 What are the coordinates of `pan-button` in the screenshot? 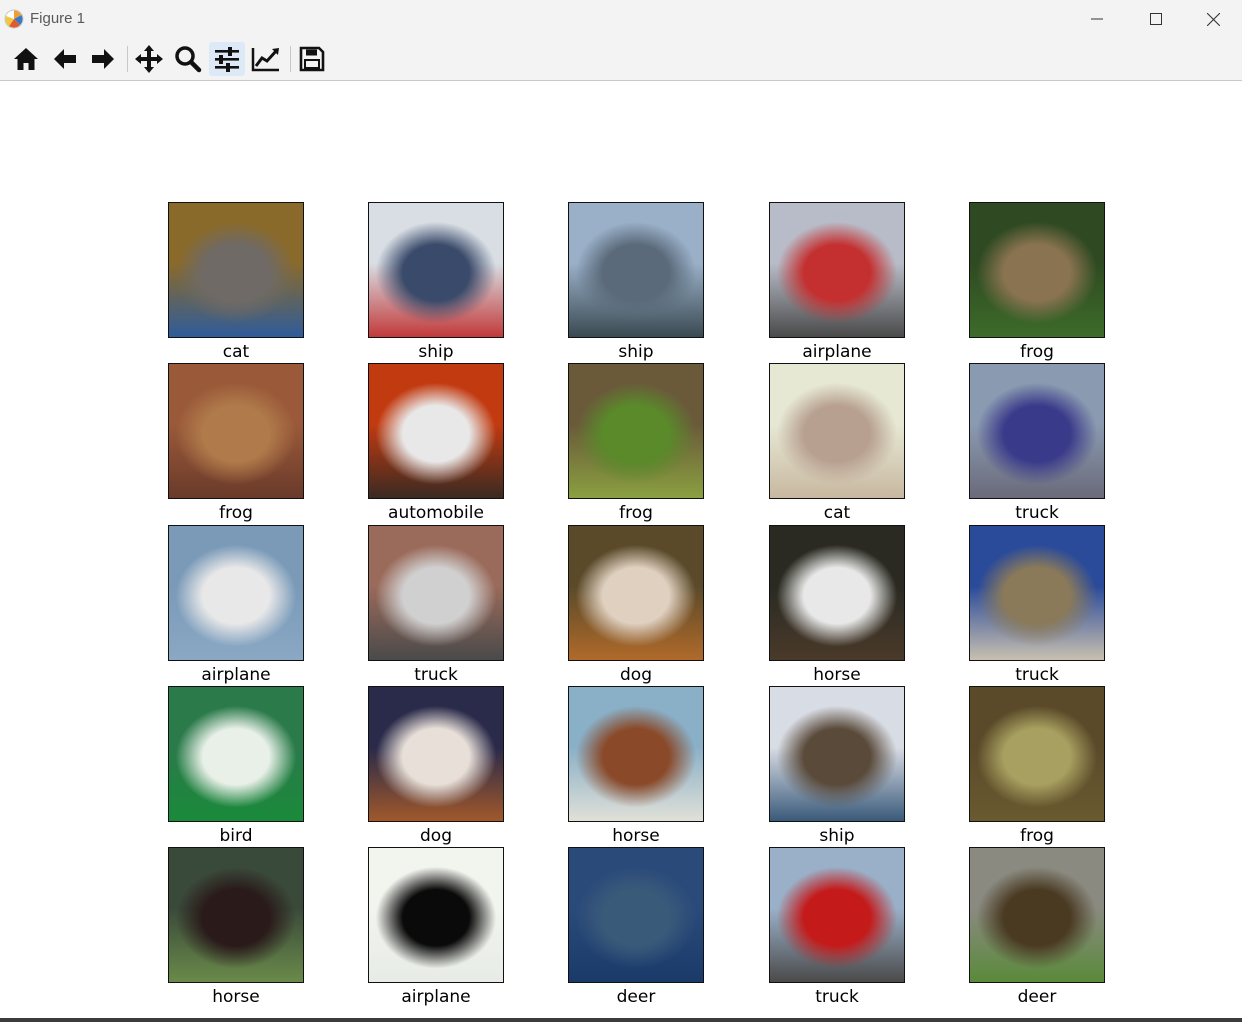 It's located at (149, 59).